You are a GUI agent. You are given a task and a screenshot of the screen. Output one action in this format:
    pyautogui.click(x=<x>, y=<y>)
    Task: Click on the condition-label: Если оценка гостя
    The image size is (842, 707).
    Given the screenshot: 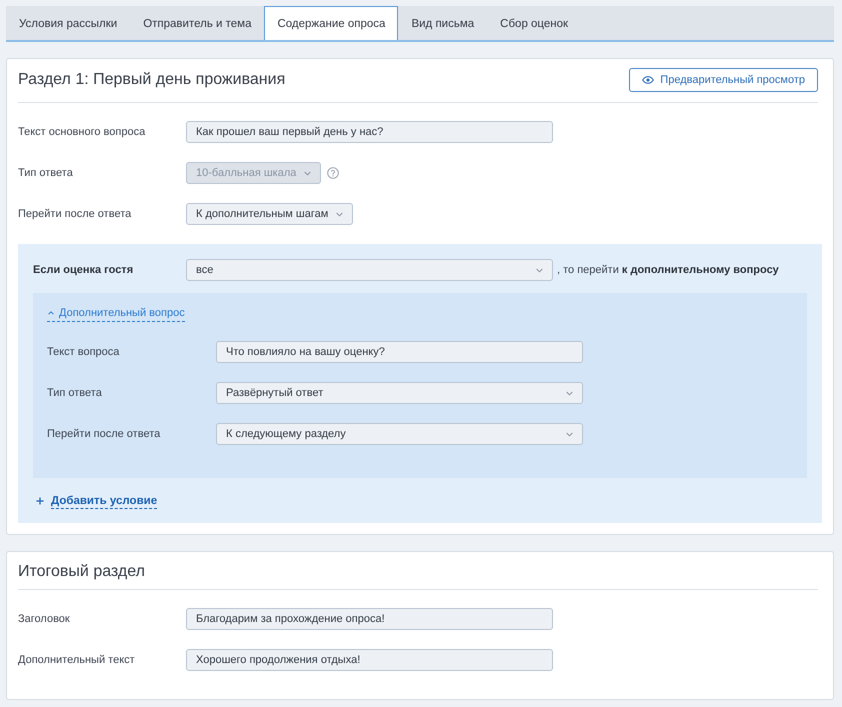 What is the action you would take?
    pyautogui.click(x=83, y=270)
    